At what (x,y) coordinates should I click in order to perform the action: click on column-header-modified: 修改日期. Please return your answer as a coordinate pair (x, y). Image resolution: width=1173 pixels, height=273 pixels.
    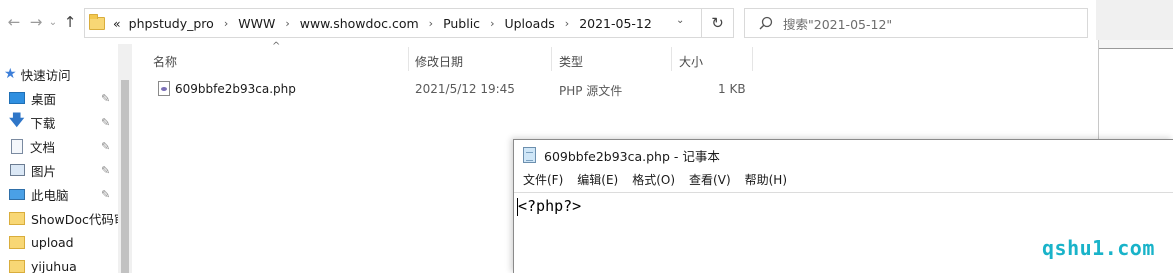
    Looking at the image, I should click on (439, 61).